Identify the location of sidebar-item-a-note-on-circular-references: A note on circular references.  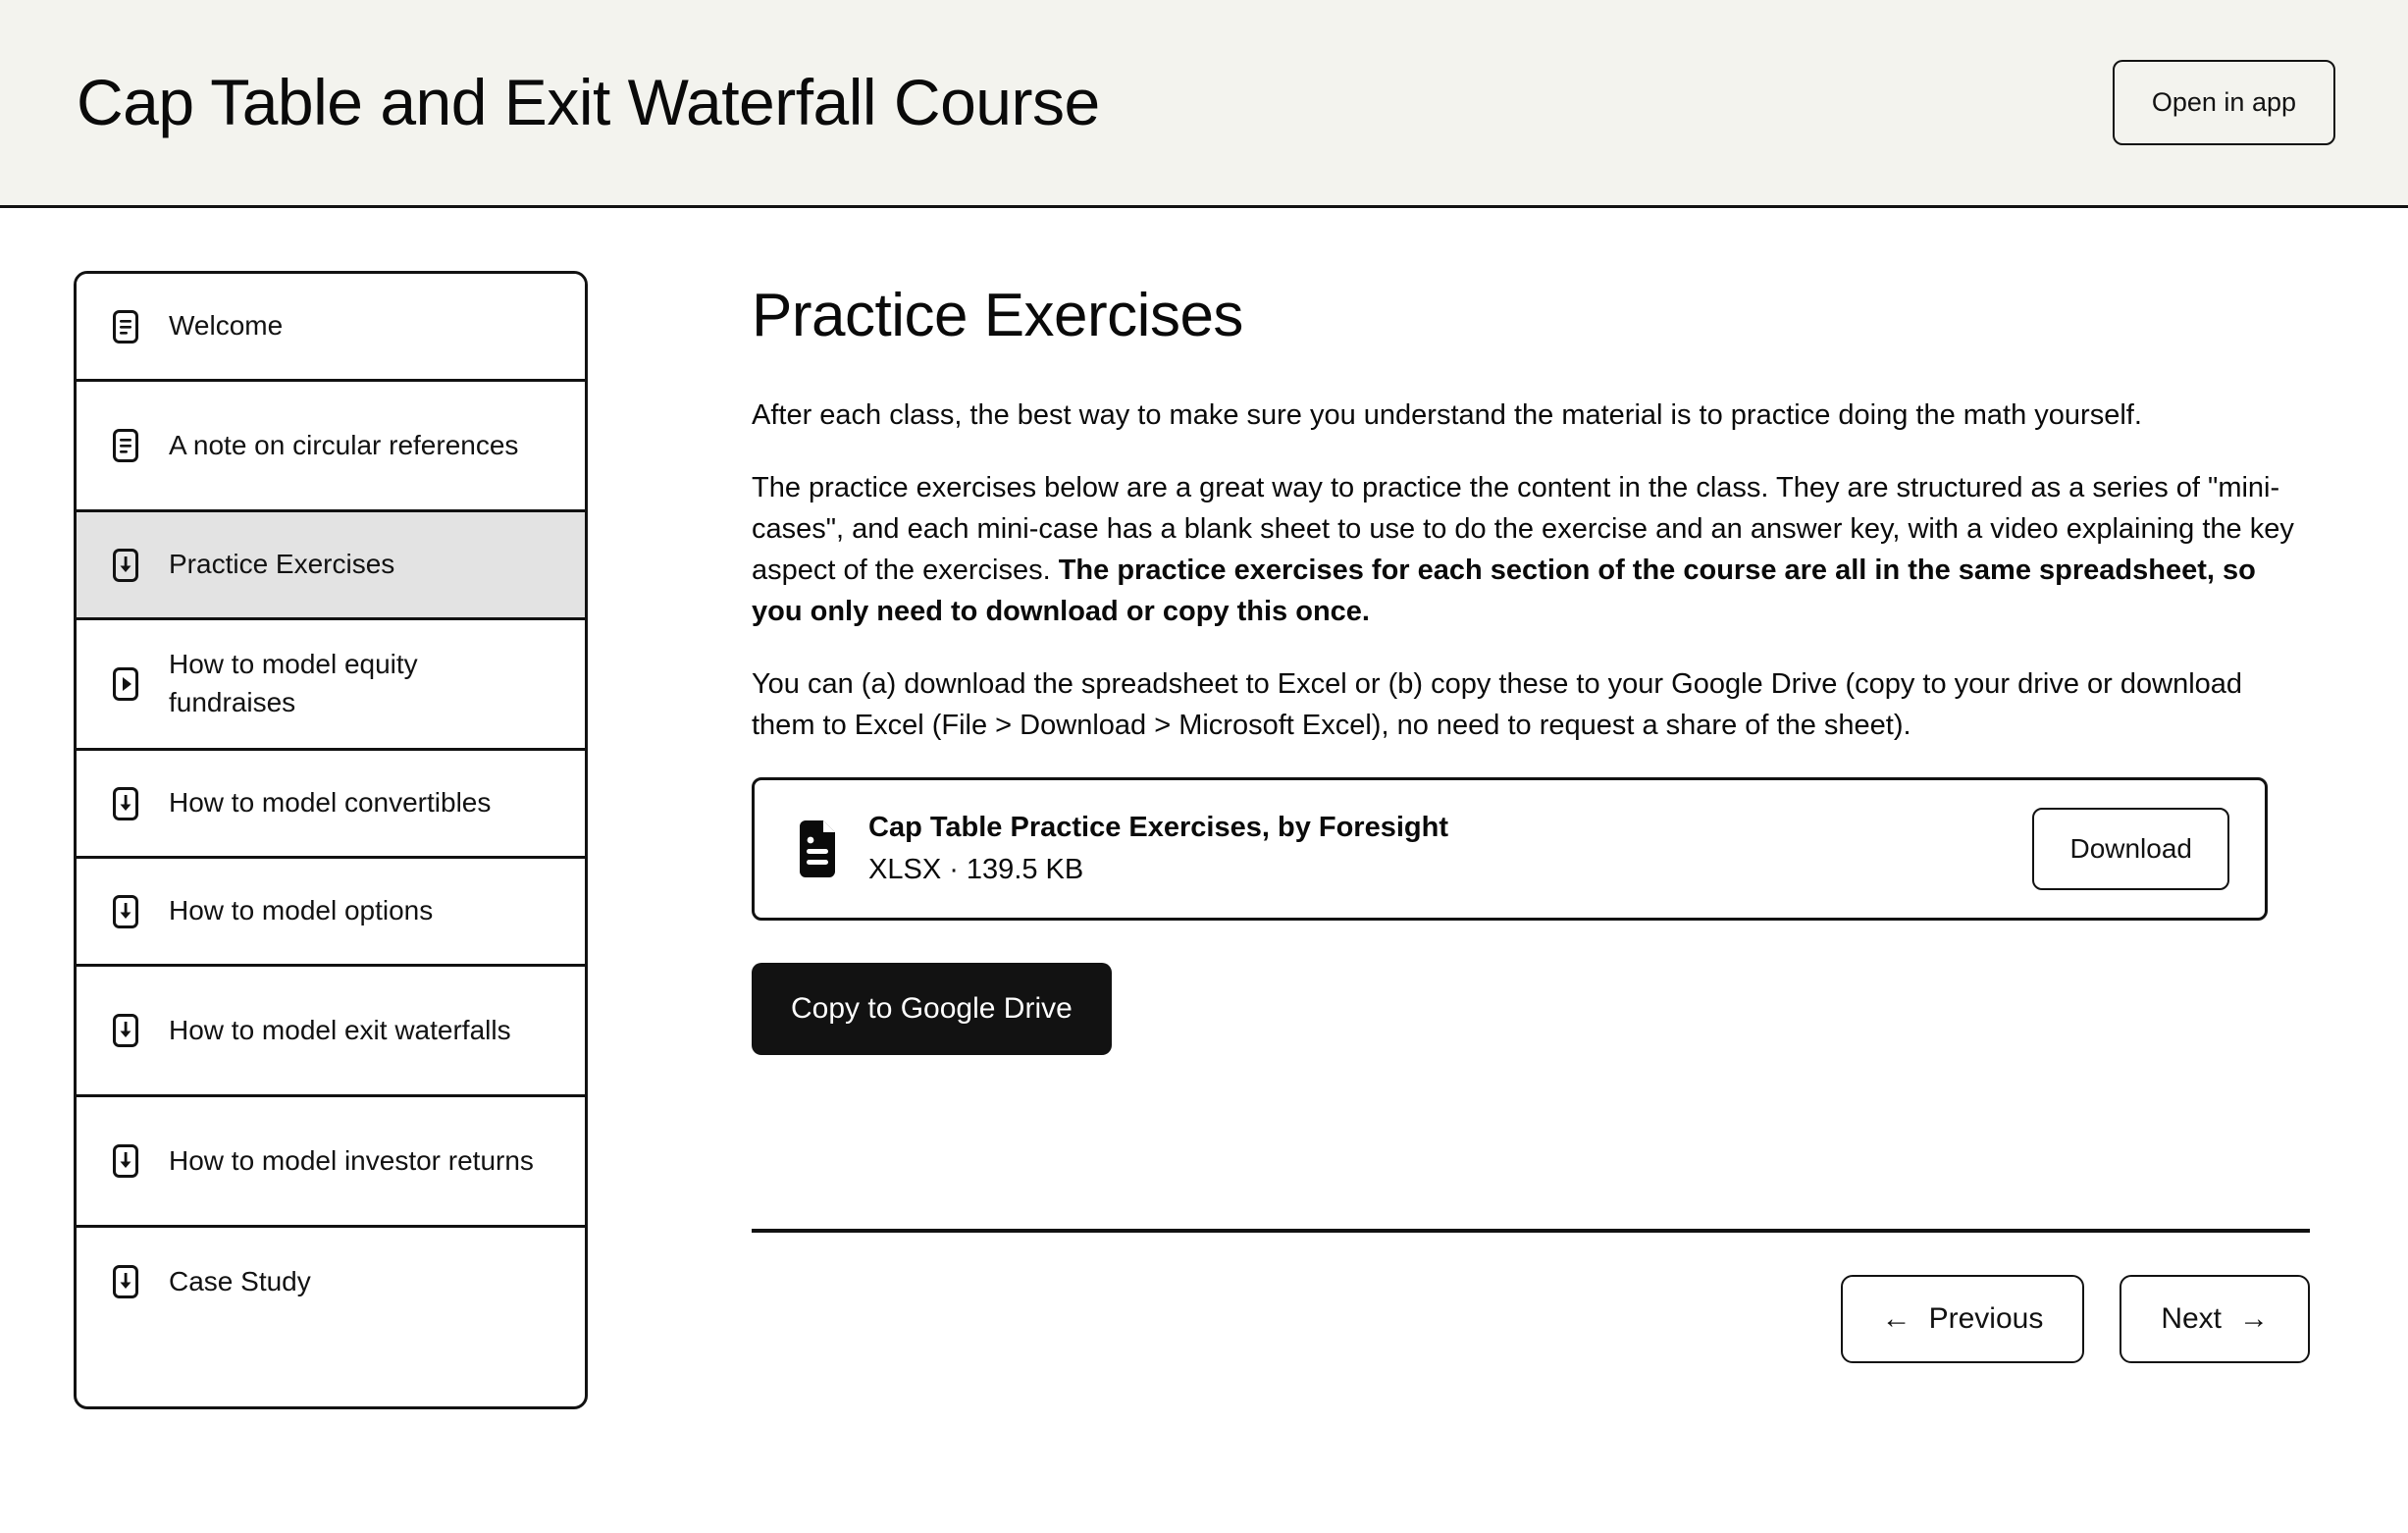
(331, 447).